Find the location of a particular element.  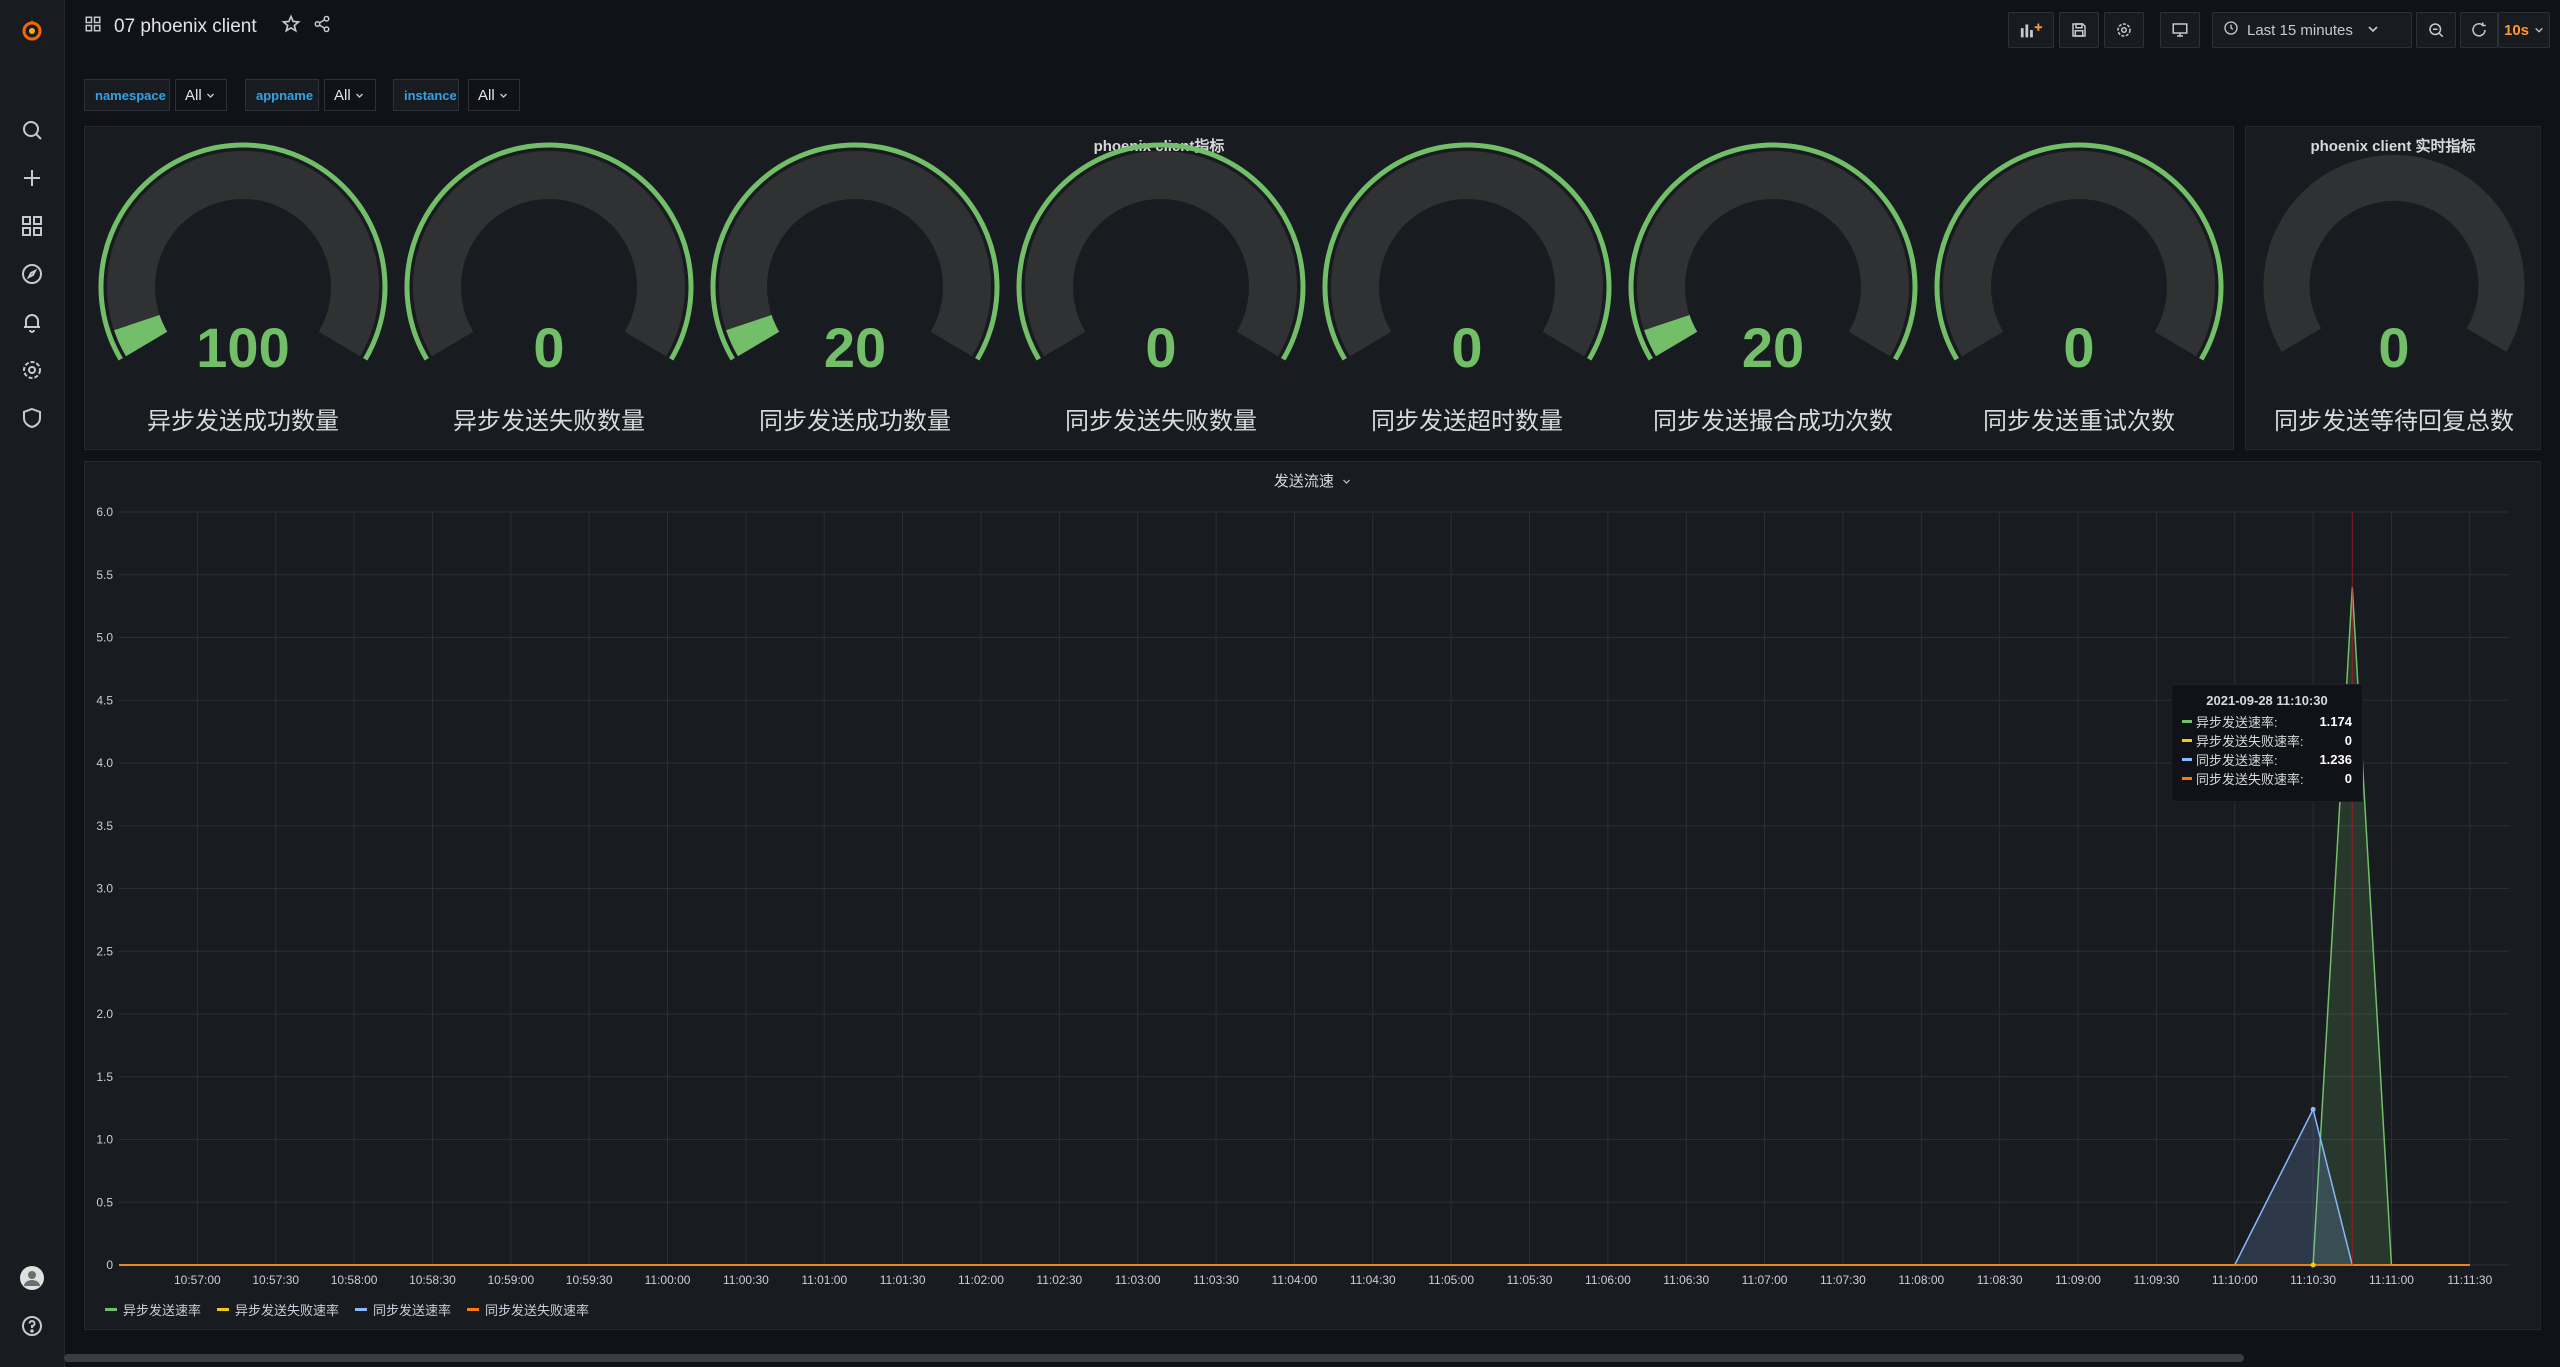

x-tick-label: 11:00:00 is located at coordinates (668, 1280).